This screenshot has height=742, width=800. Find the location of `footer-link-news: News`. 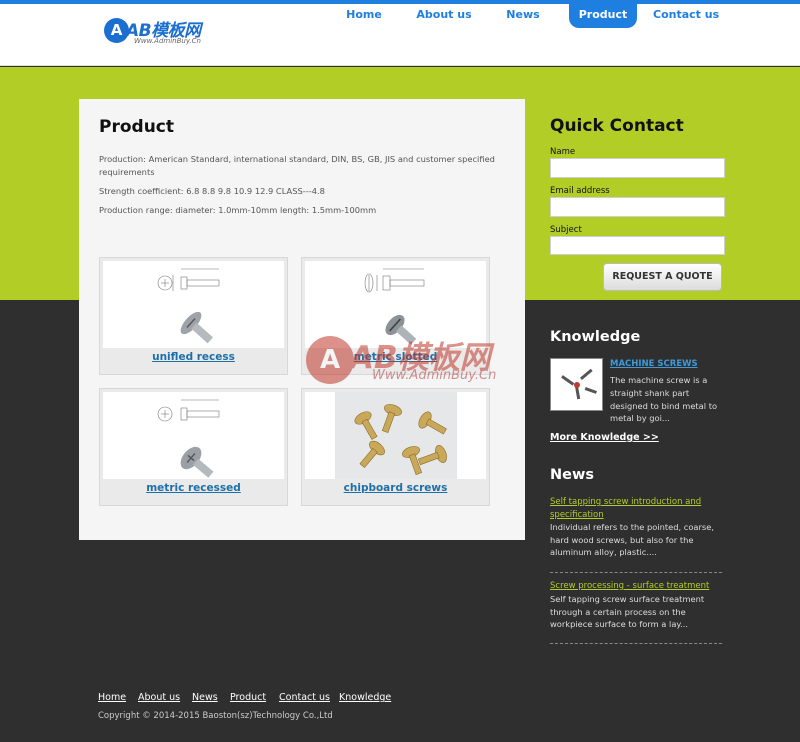

footer-link-news: News is located at coordinates (205, 697).